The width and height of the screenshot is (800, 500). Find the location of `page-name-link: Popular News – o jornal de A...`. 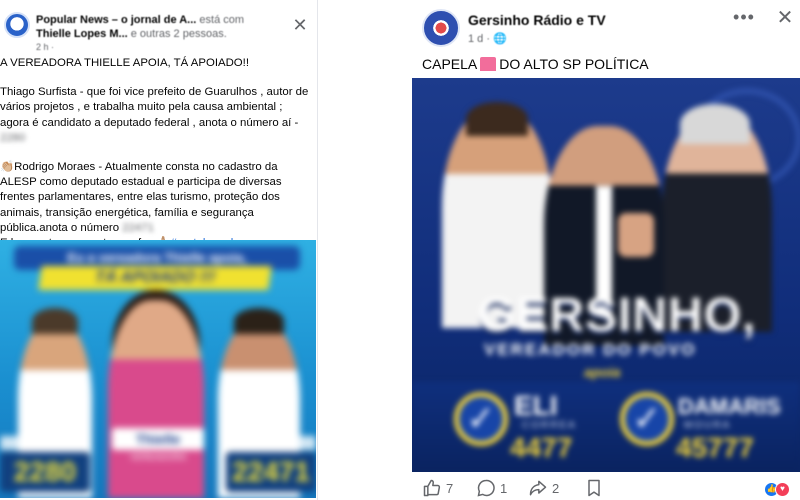

page-name-link: Popular News – o jornal de A... is located at coordinates (116, 20).